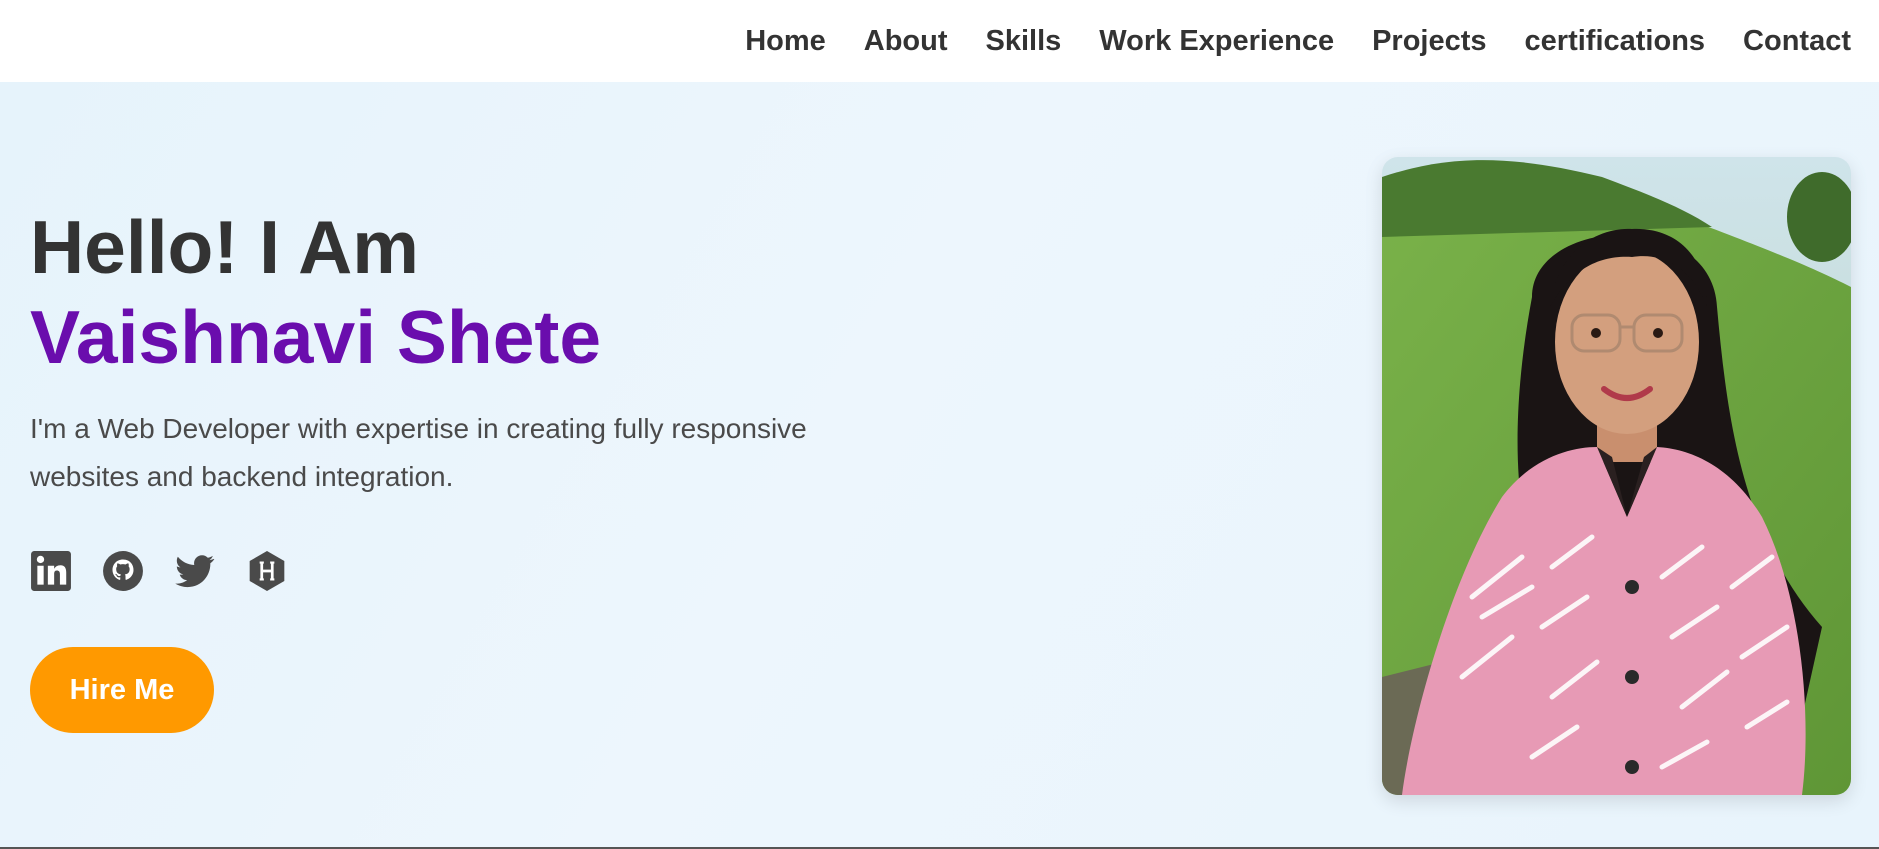  I want to click on hire-me-button: Hire Me, so click(122, 690).